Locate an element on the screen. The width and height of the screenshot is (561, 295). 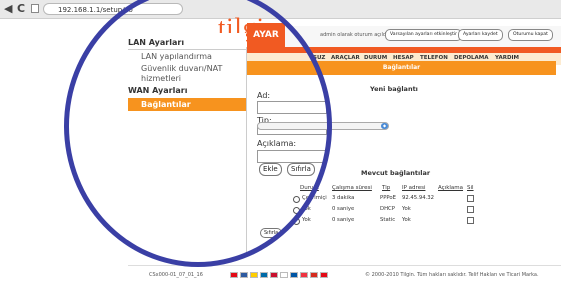
reset-button: Sıfırla is located at coordinates (301, 169).